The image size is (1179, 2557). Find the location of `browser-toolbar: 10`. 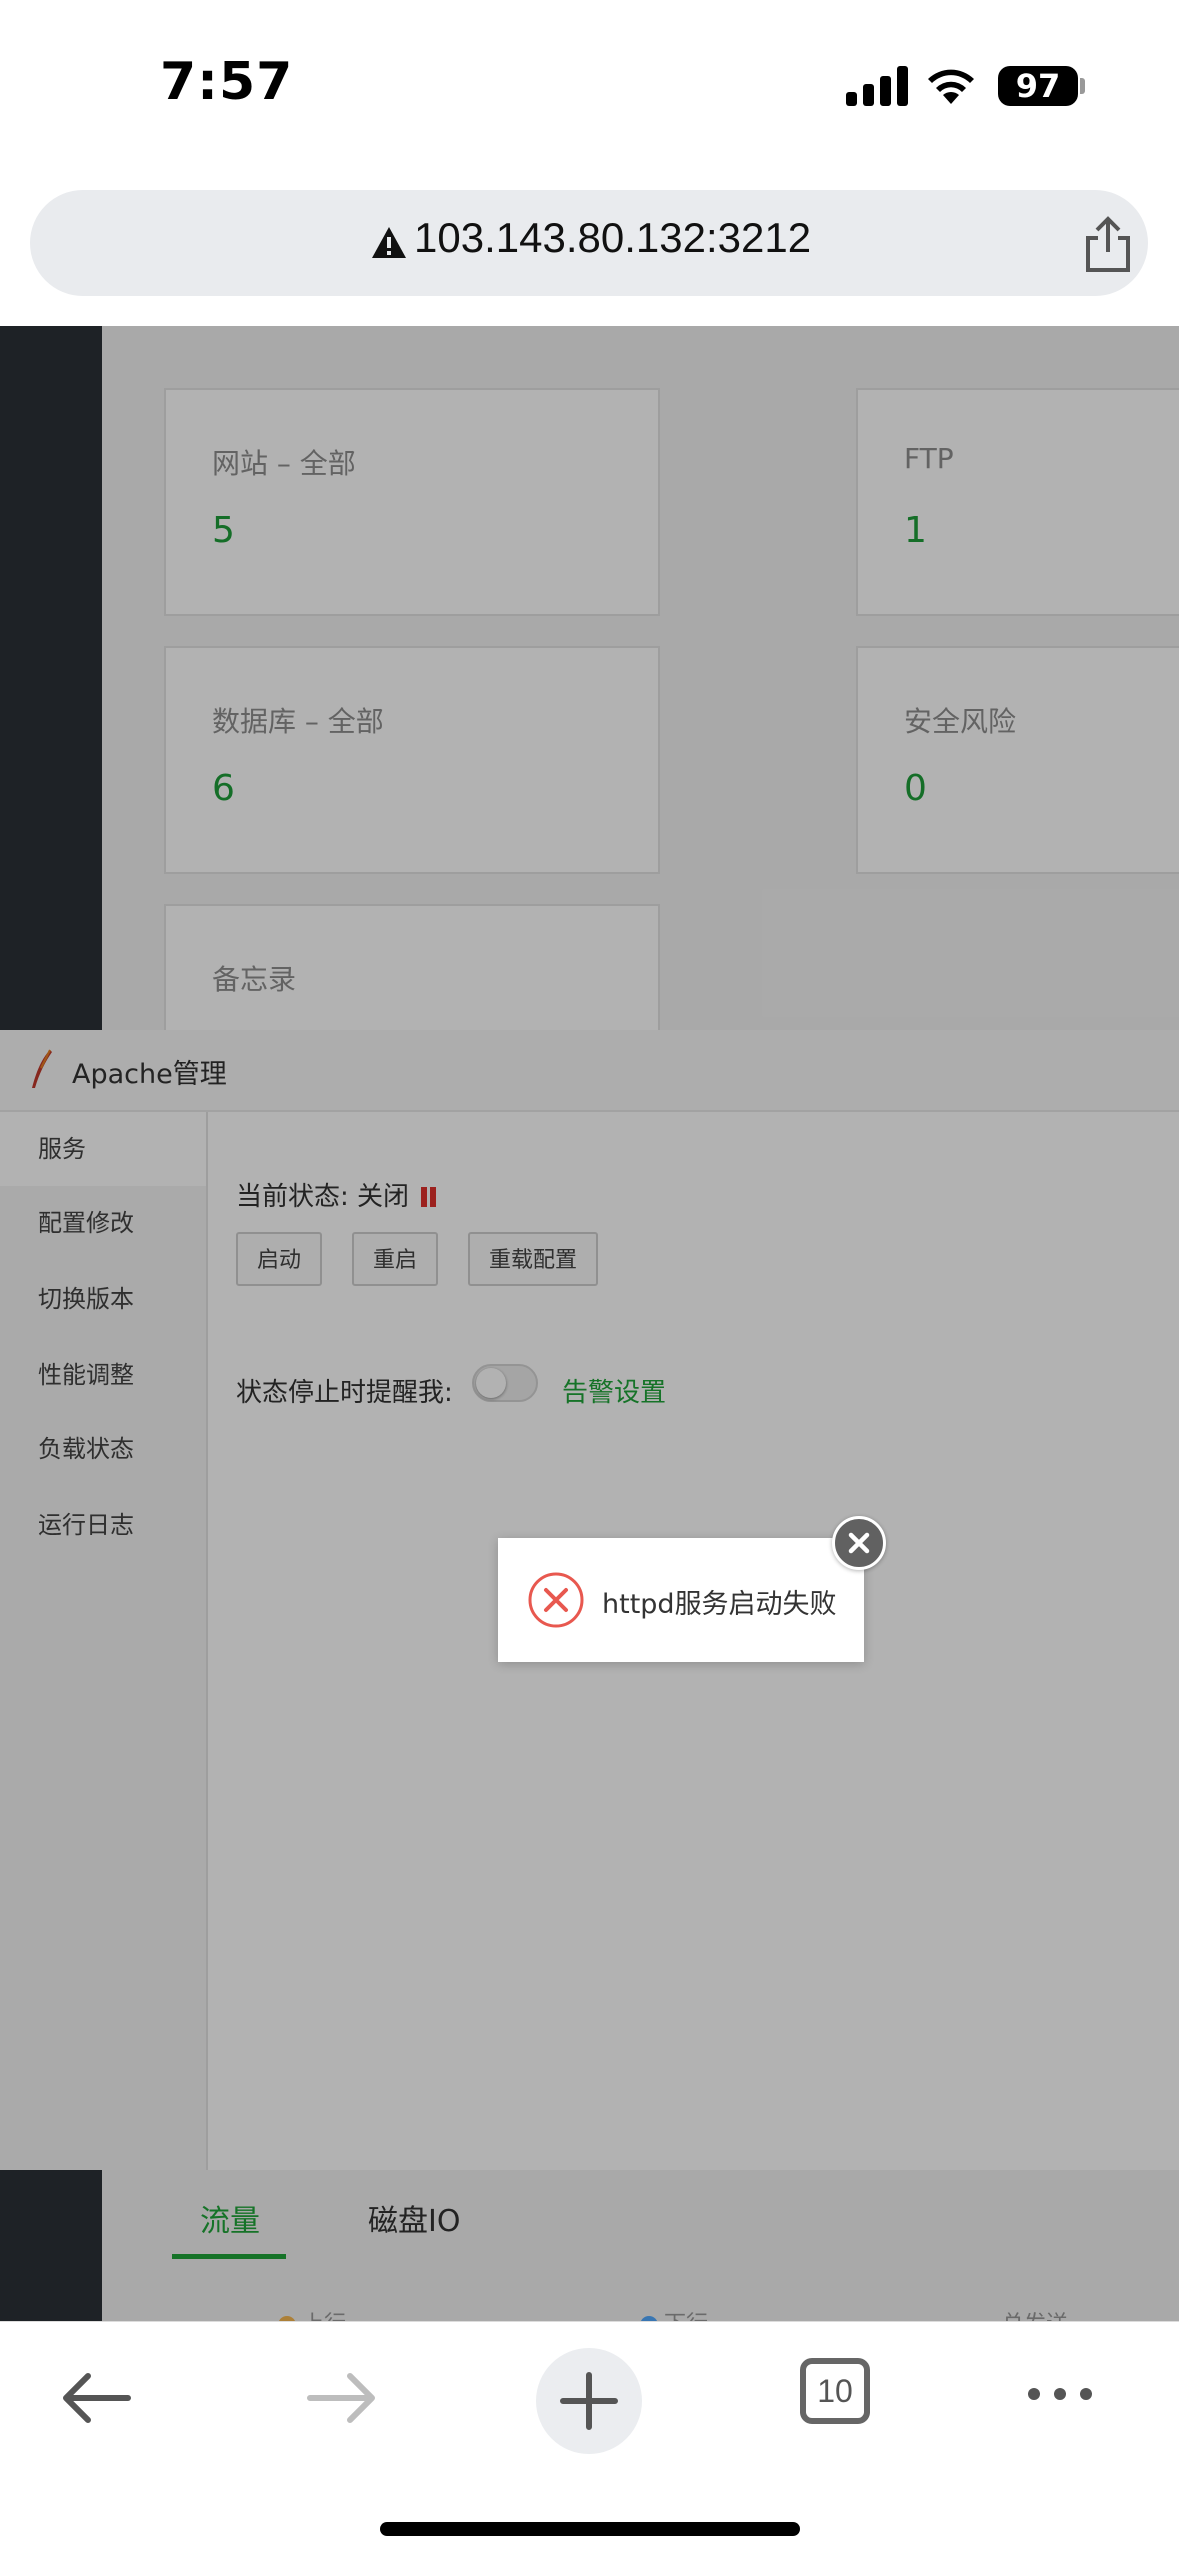

browser-toolbar: 10 is located at coordinates (589, 2439).